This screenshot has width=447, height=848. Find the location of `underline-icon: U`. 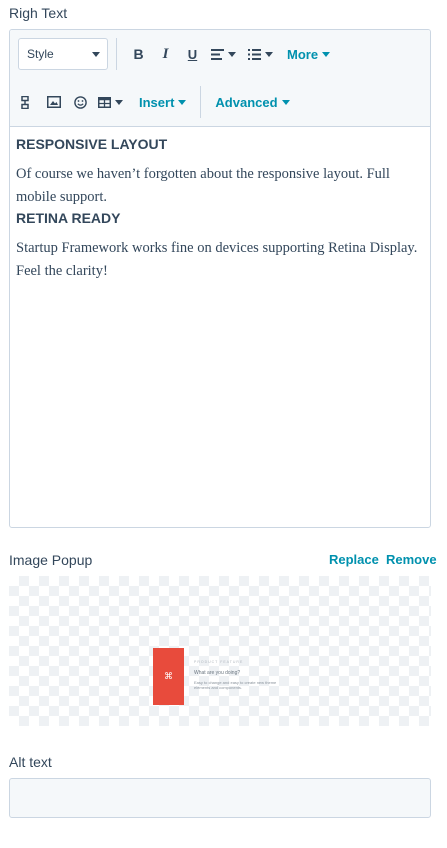

underline-icon: U is located at coordinates (192, 54).